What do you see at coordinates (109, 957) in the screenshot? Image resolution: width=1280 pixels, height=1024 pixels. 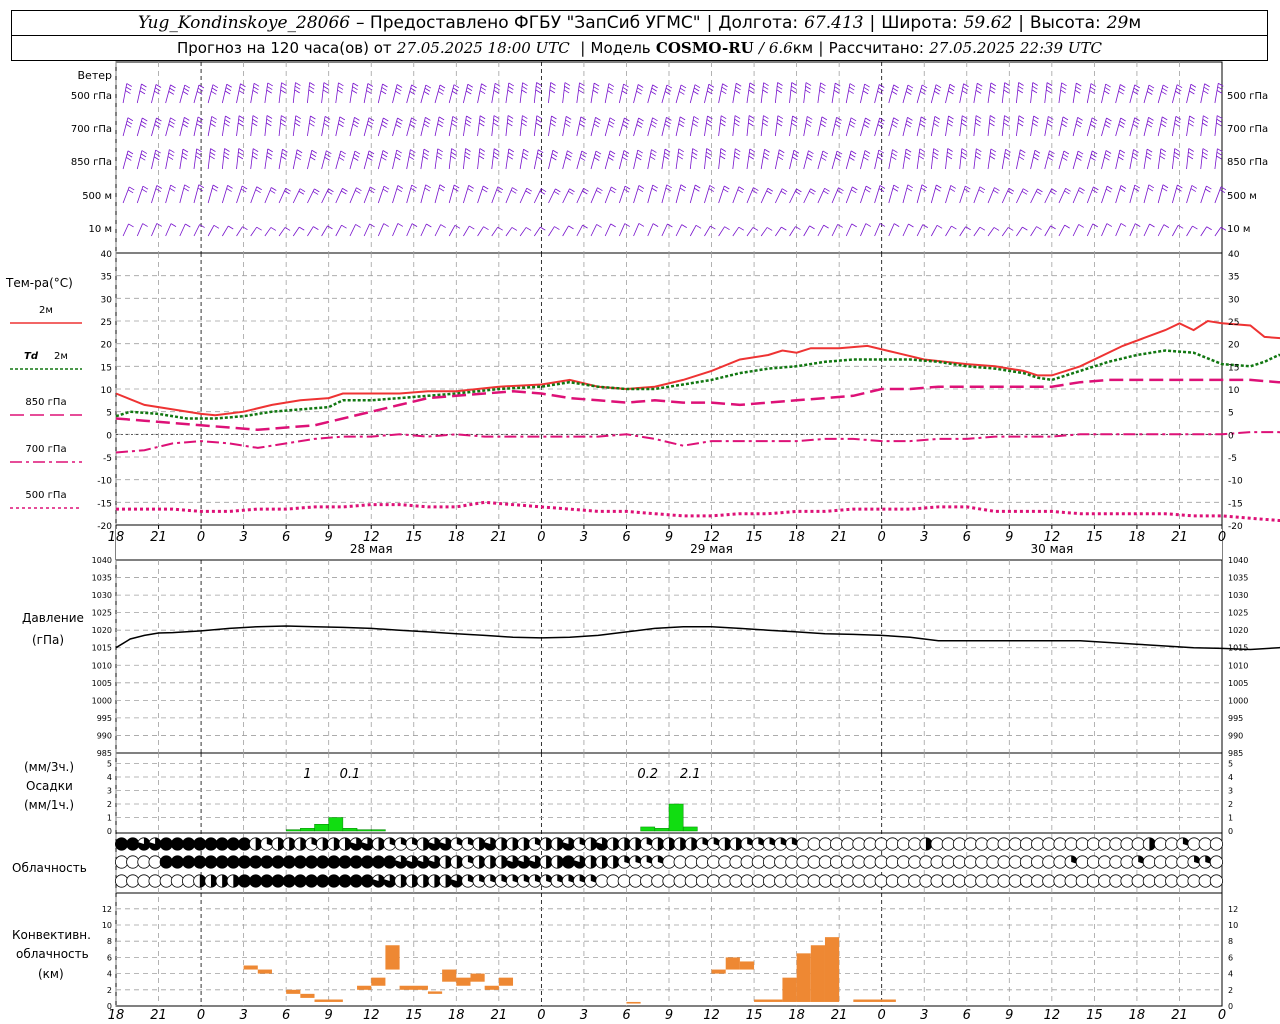 I see `conv-tick-label-left: 6` at bounding box center [109, 957].